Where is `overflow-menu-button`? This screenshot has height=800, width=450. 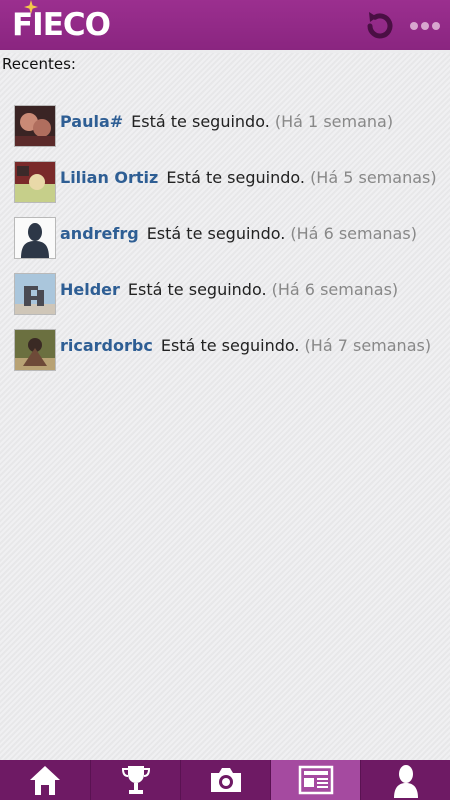
overflow-menu-button is located at coordinates (428, 26).